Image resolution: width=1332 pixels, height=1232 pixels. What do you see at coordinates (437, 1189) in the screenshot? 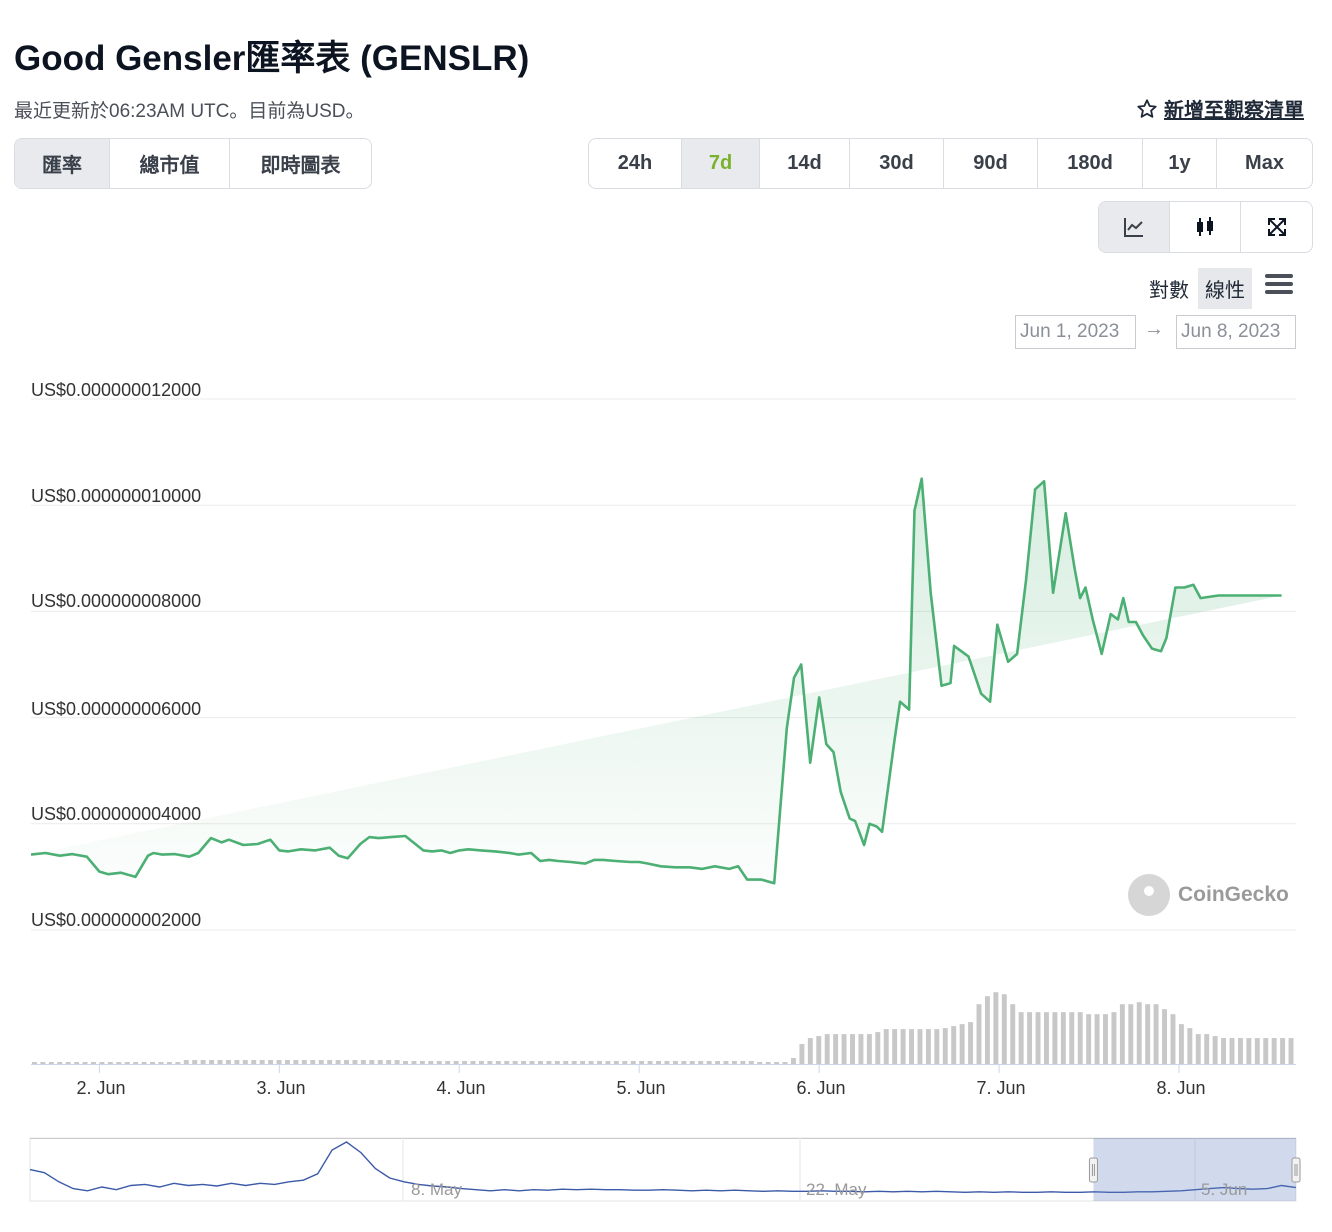
I see `navigator-label: 8. May` at bounding box center [437, 1189].